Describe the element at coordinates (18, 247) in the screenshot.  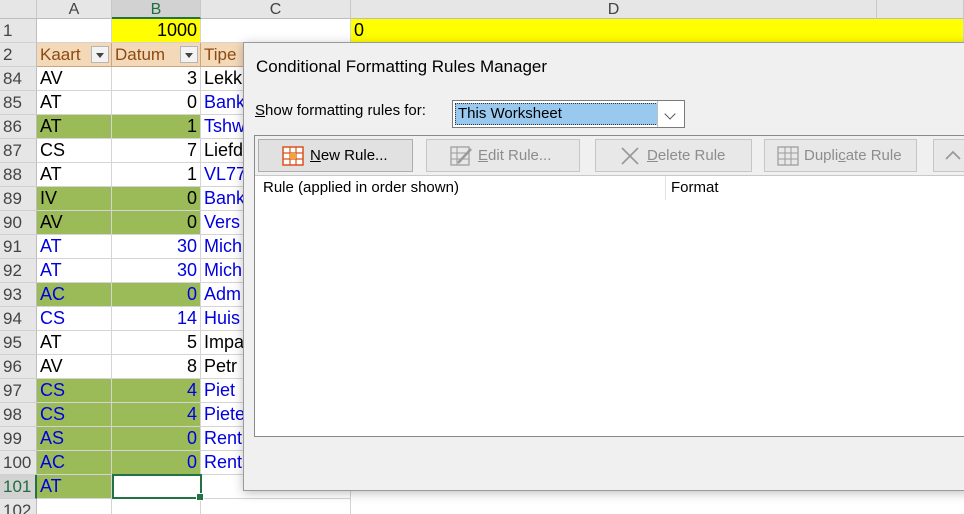
I see `row-header: 91` at that location.